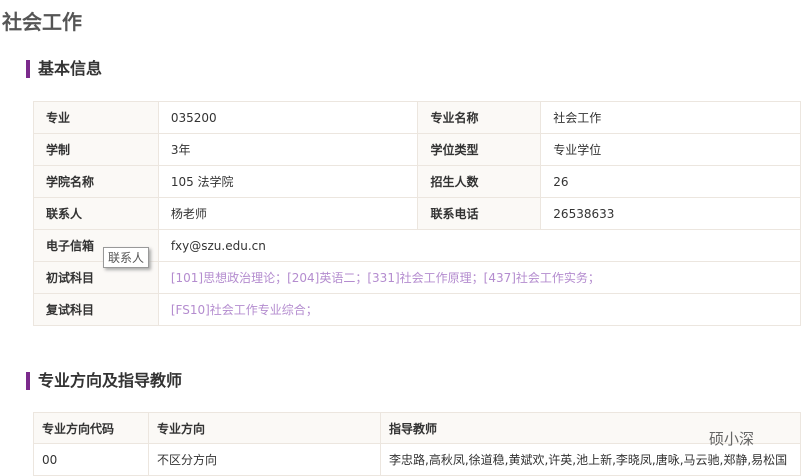 This screenshot has width=807, height=476. What do you see at coordinates (288, 149) in the screenshot?
I see `field-value: 3年` at bounding box center [288, 149].